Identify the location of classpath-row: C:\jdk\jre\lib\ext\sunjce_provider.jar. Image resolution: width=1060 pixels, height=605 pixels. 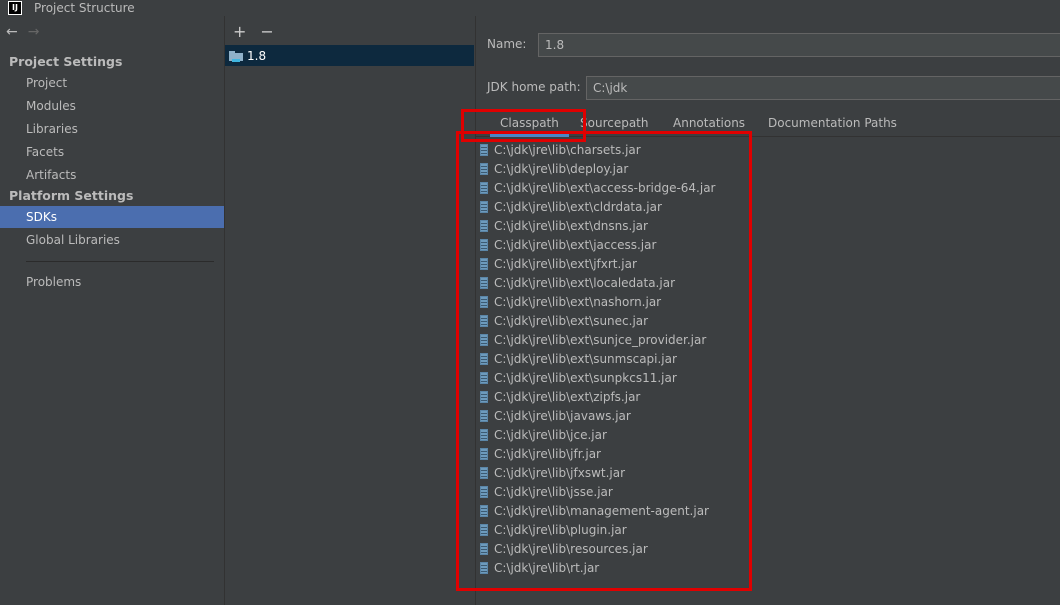
(593, 339).